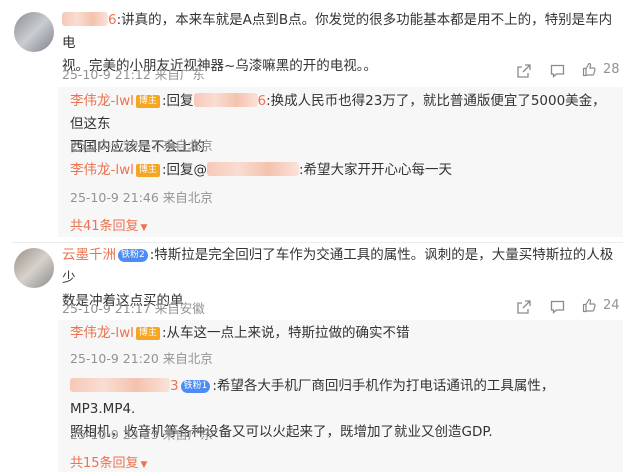 Image resolution: width=631 pixels, height=472 pixels. What do you see at coordinates (141, 197) in the screenshot?
I see `reply-meta: 25-10-9 21:46 来自北京` at bounding box center [141, 197].